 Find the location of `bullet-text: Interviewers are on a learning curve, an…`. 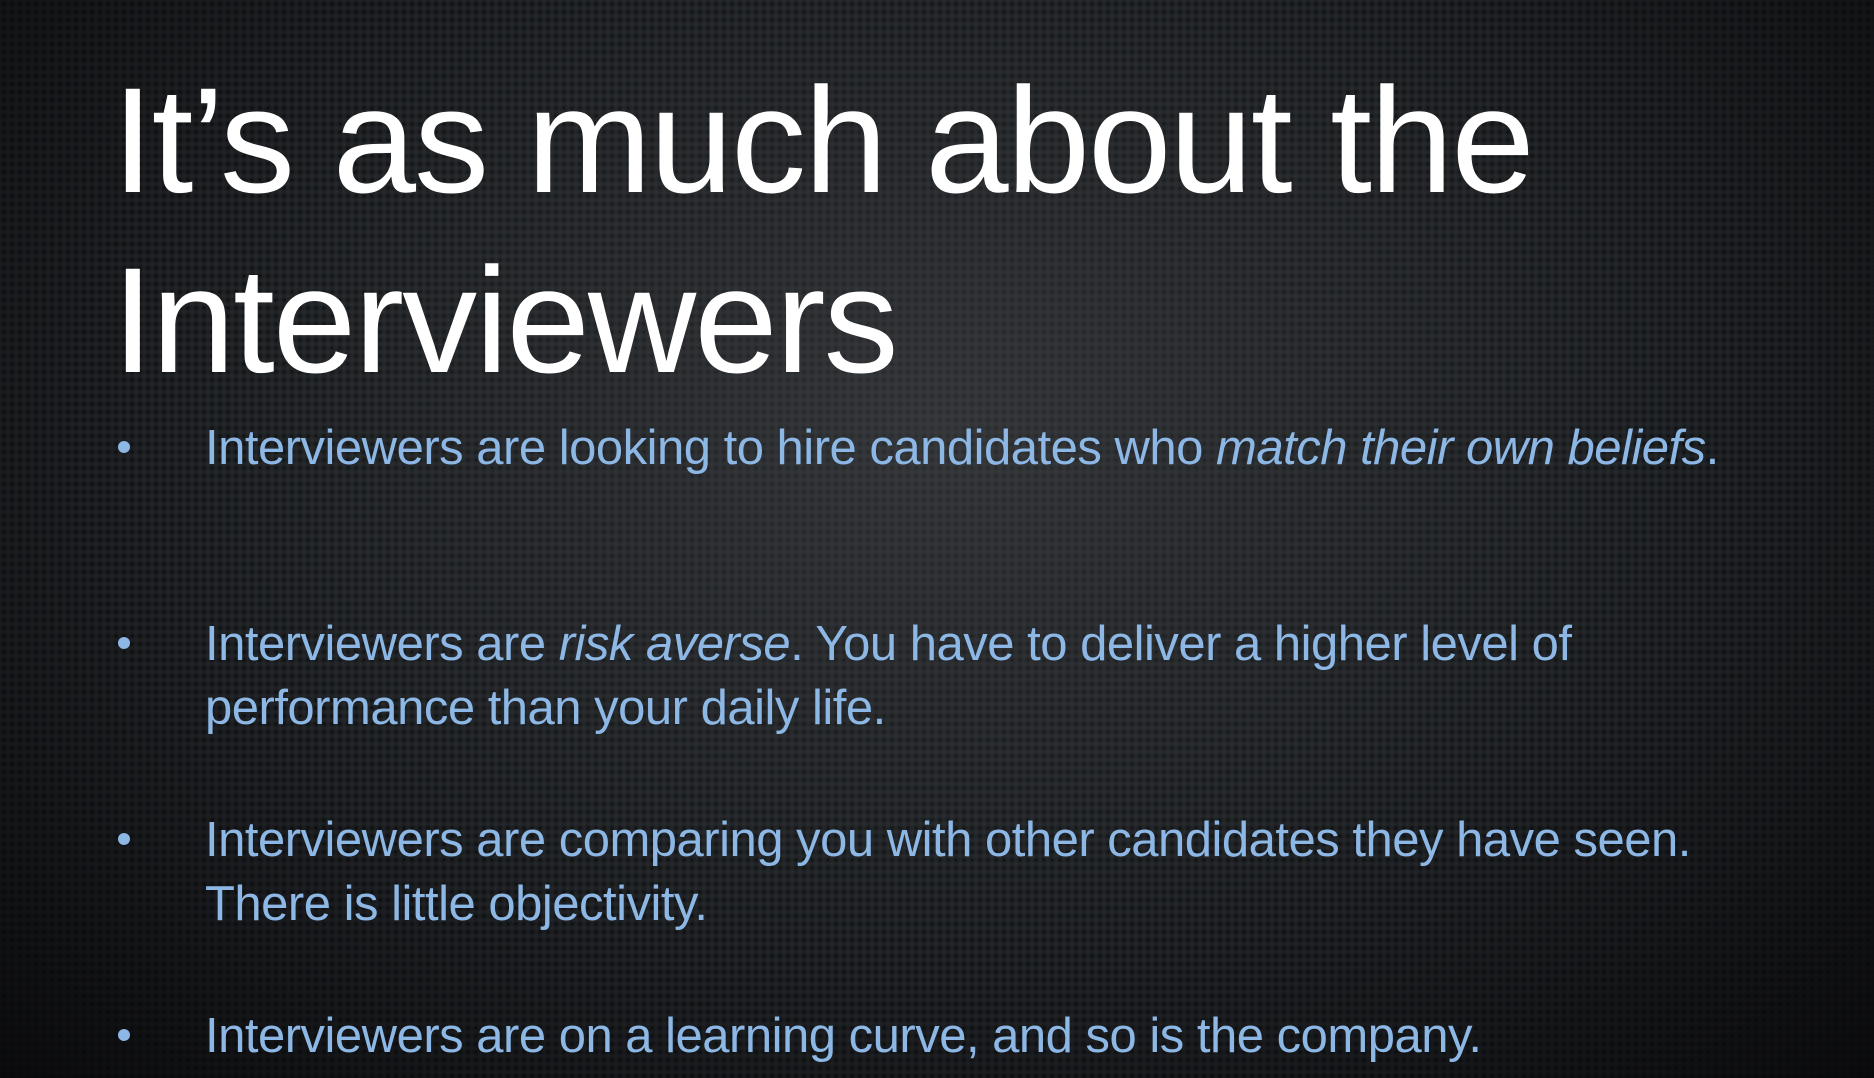

bullet-text: Interviewers are on a learning curve, an… is located at coordinates (843, 1036).